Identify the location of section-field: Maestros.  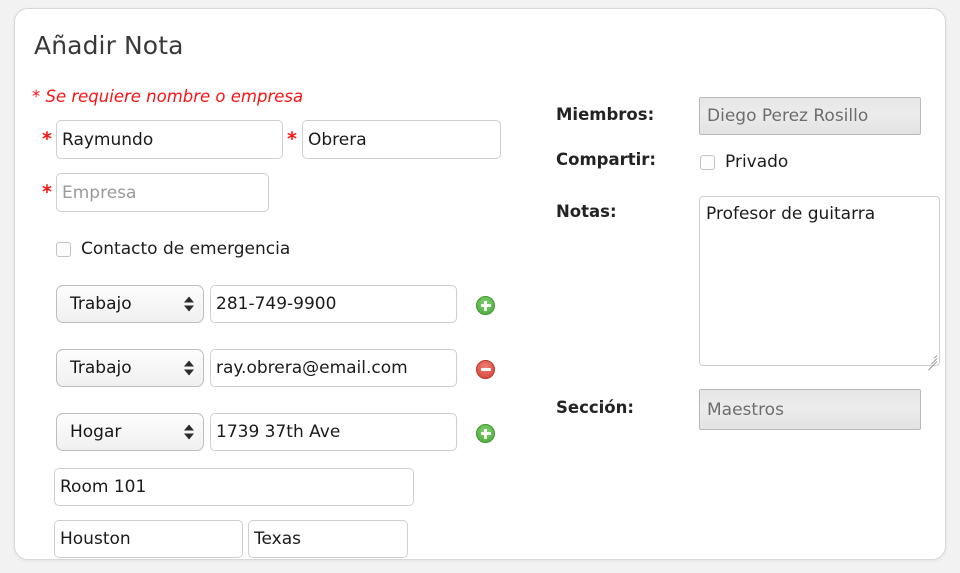
(810, 409).